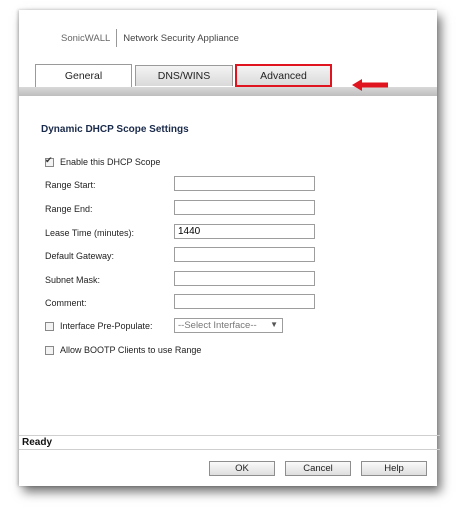  What do you see at coordinates (86, 38) in the screenshot?
I see `company-name: SonicWALL` at bounding box center [86, 38].